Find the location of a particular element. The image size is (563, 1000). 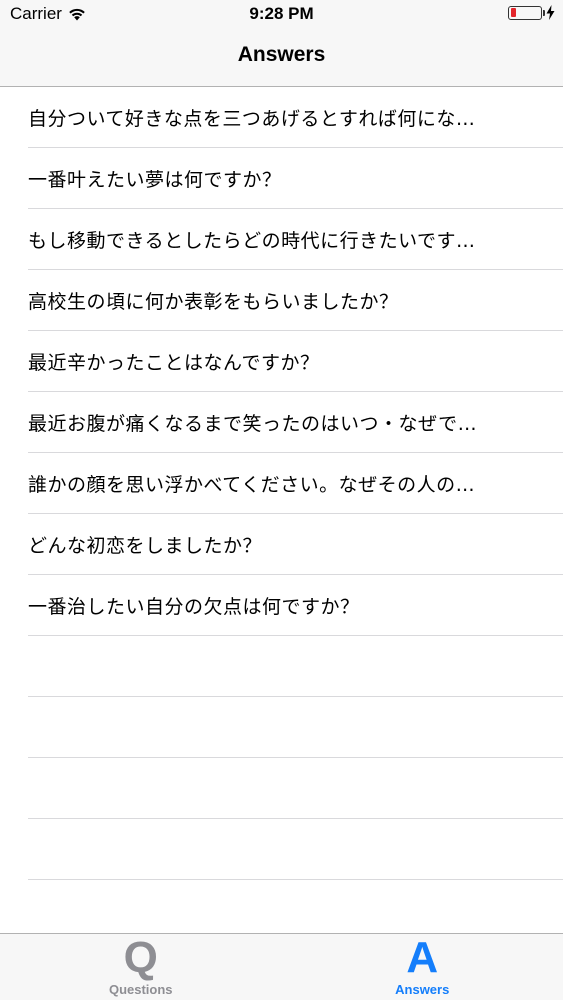

answers-a-icon: A is located at coordinates (422, 957).